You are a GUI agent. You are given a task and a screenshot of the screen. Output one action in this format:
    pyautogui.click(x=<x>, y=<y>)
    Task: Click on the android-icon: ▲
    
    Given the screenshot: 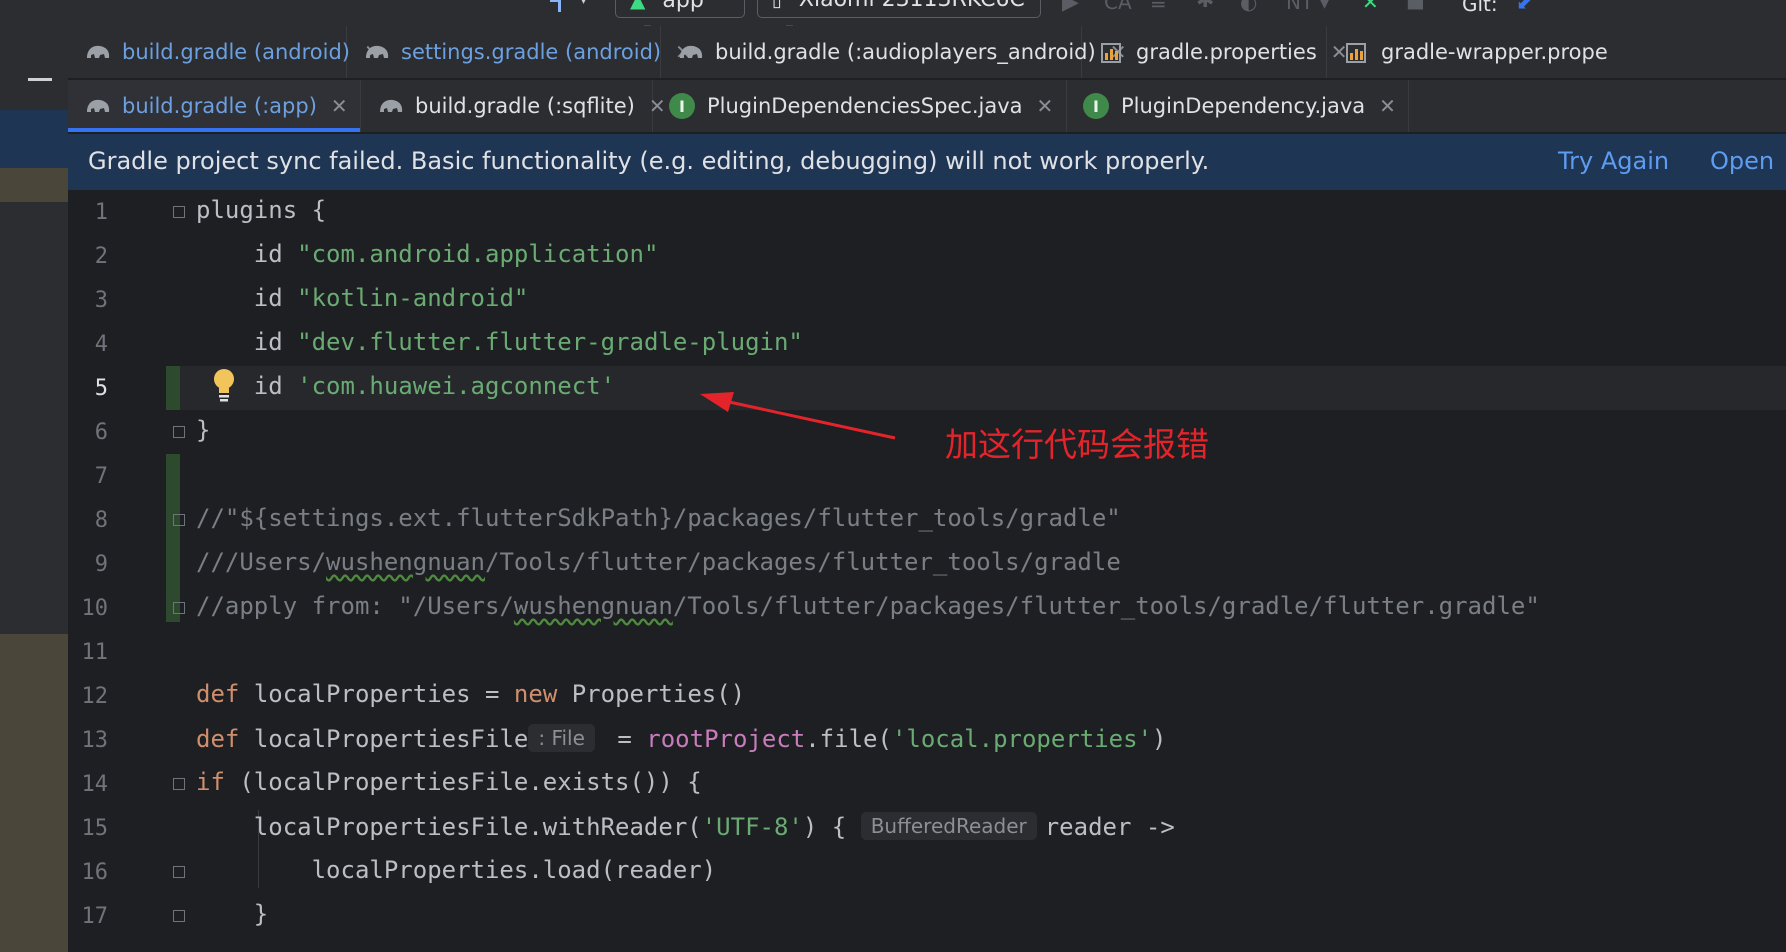 What is the action you would take?
    pyautogui.click(x=638, y=6)
    